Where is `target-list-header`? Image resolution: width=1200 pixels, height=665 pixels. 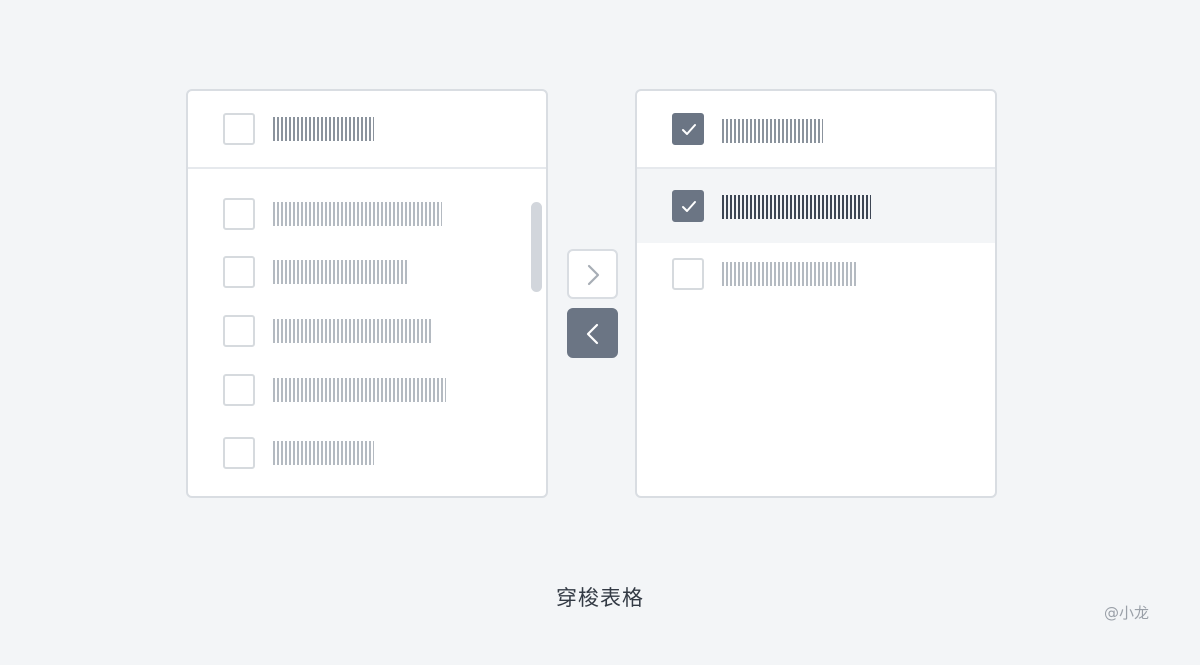
target-list-header is located at coordinates (816, 130).